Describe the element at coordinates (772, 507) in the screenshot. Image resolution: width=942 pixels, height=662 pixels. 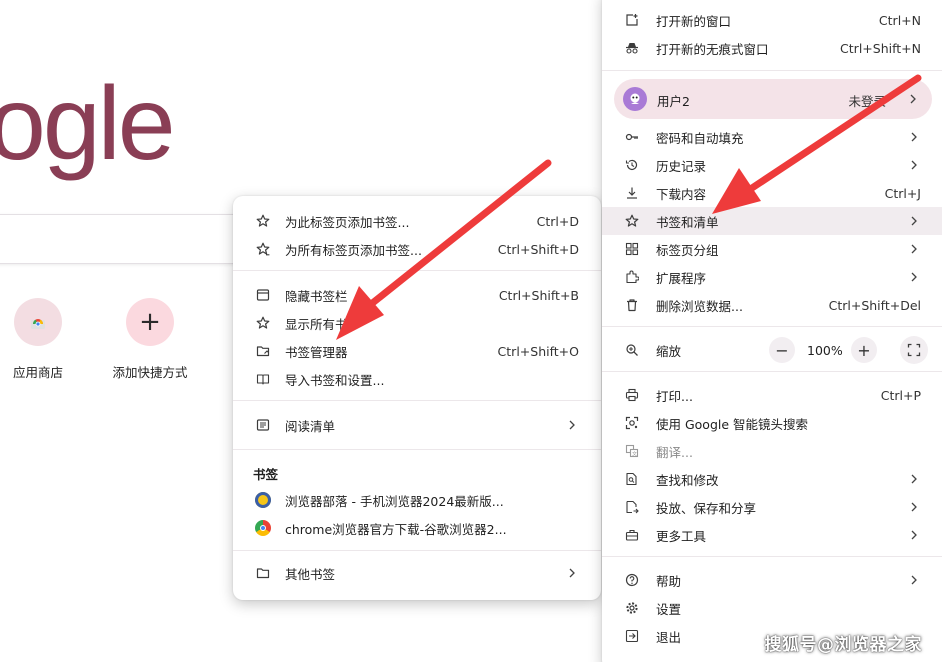
I see `cast-save-share-item: 投放、保存和分享` at that location.